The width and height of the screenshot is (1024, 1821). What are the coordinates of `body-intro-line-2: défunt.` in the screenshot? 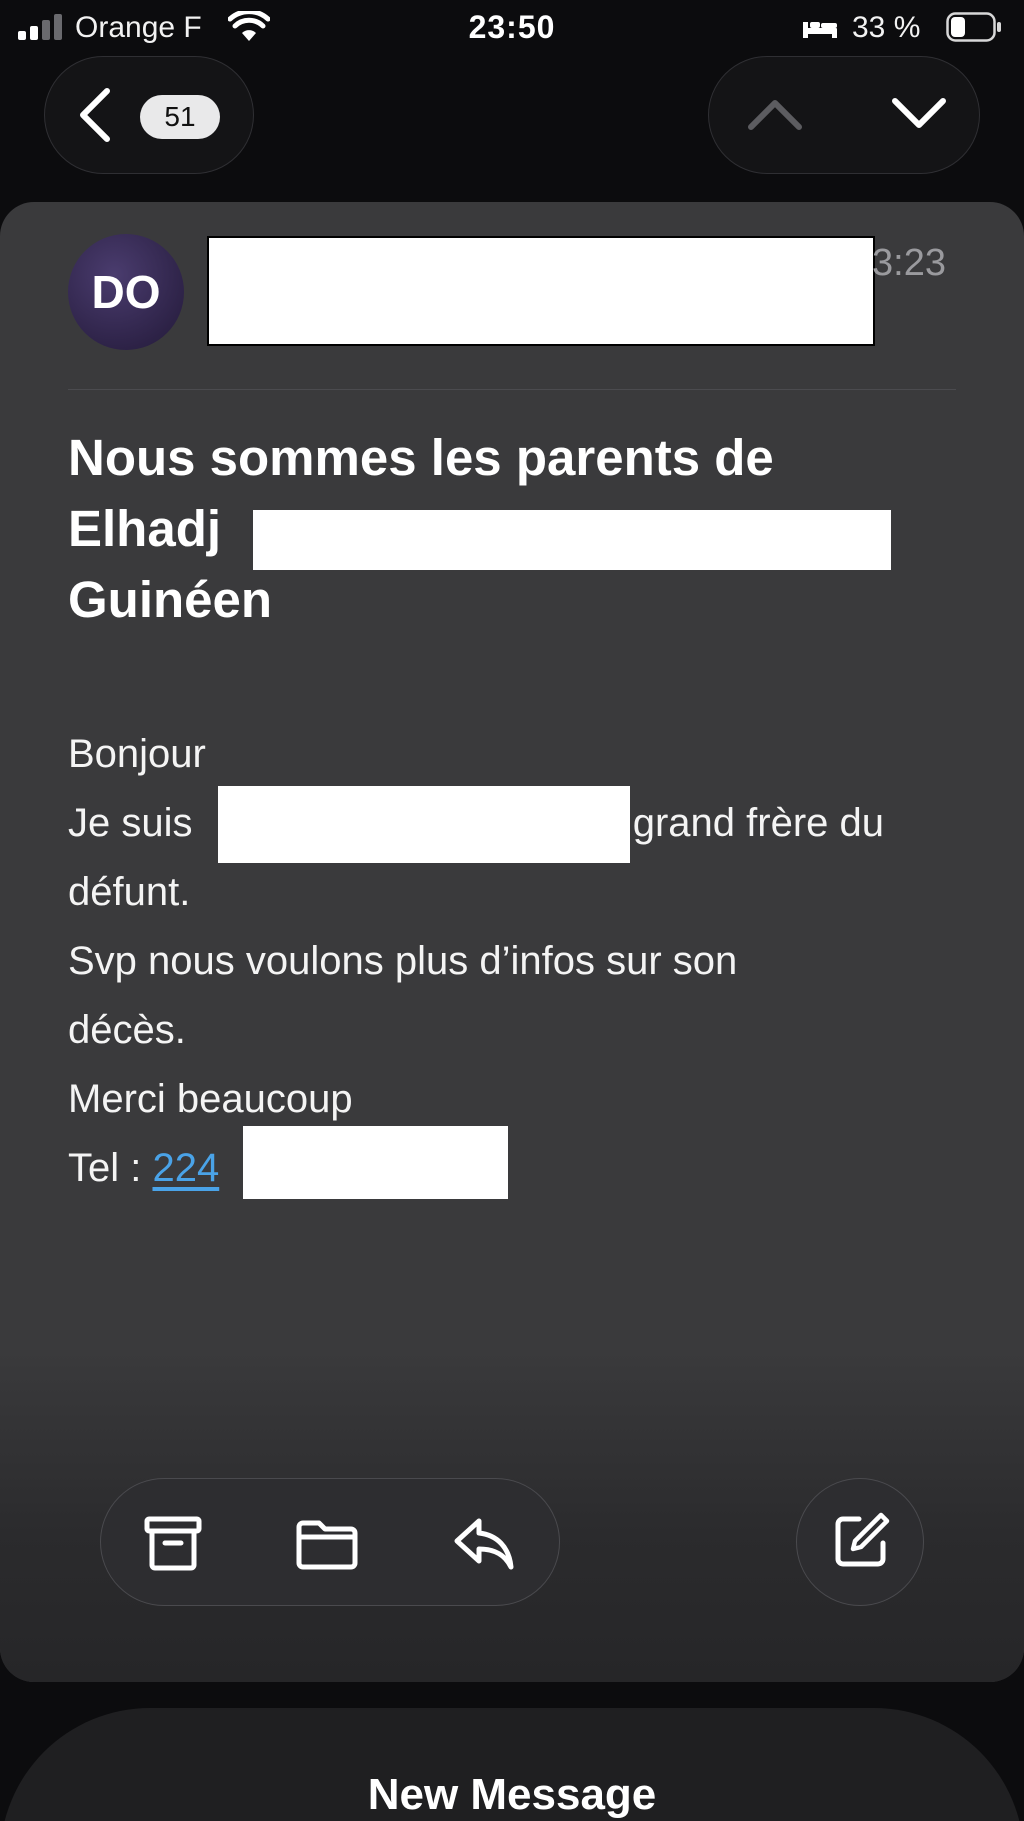 It's located at (129, 892).